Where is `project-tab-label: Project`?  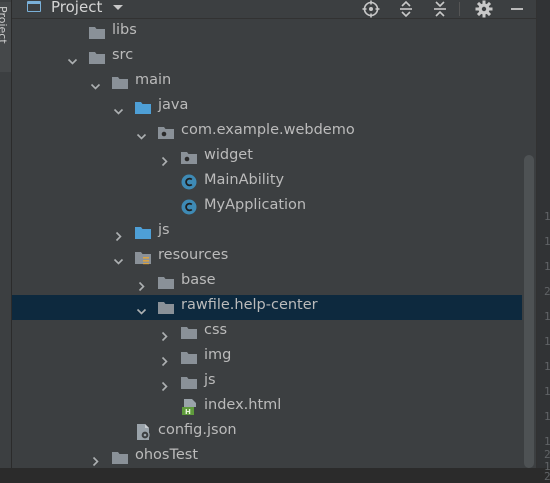 project-tab-label: Project is located at coordinates (4, 25).